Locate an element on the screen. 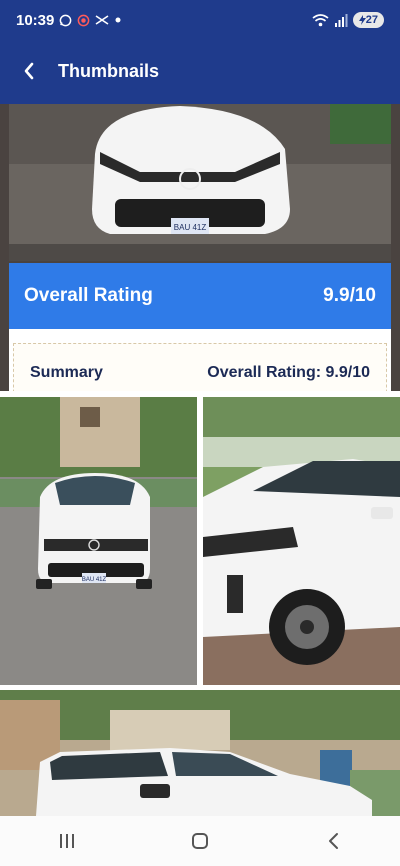 Image resolution: width=400 pixels, height=866 pixels. overall-rating-label: Overall Rating is located at coordinates (88, 295).